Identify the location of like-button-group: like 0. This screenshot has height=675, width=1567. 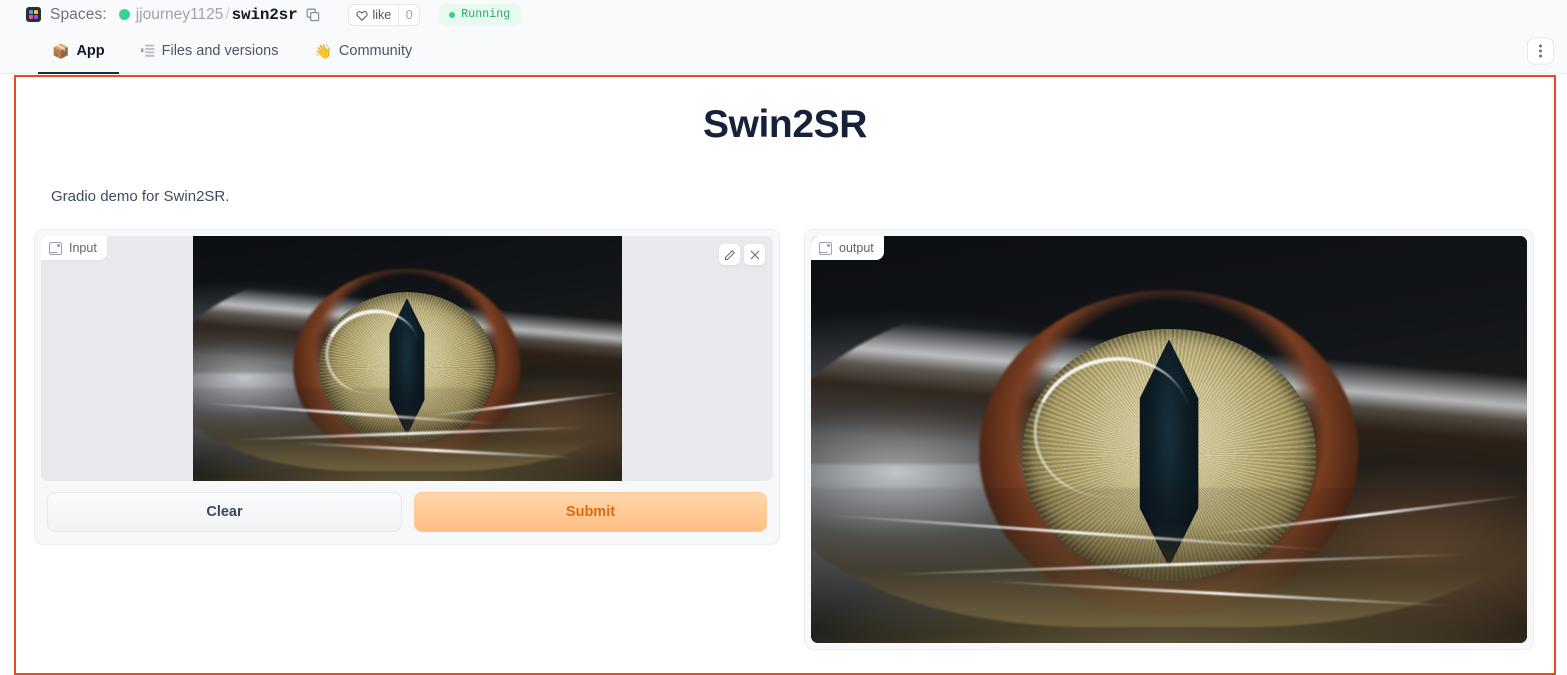
(384, 14).